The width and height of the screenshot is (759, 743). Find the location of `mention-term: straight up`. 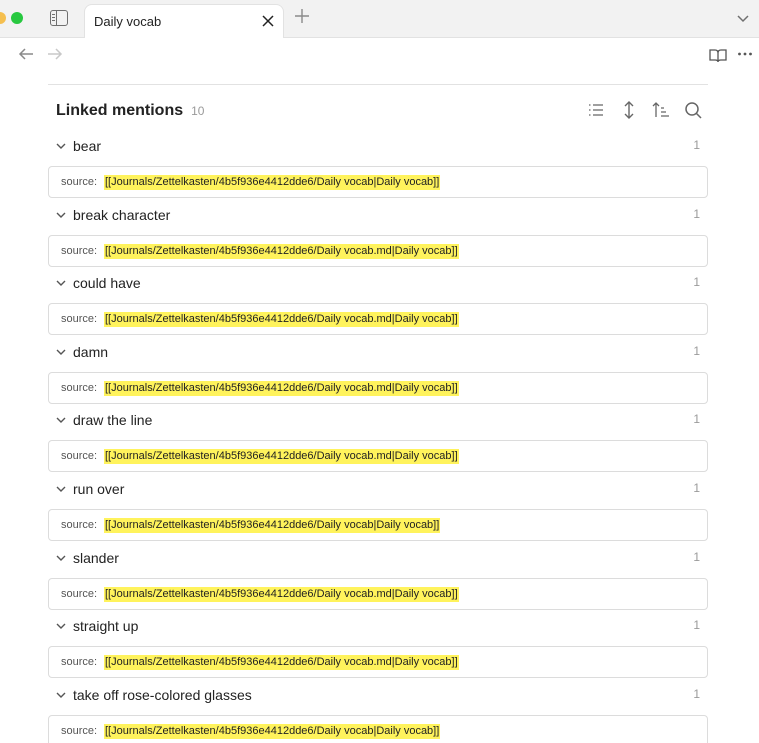

mention-term: straight up is located at coordinates (106, 626).